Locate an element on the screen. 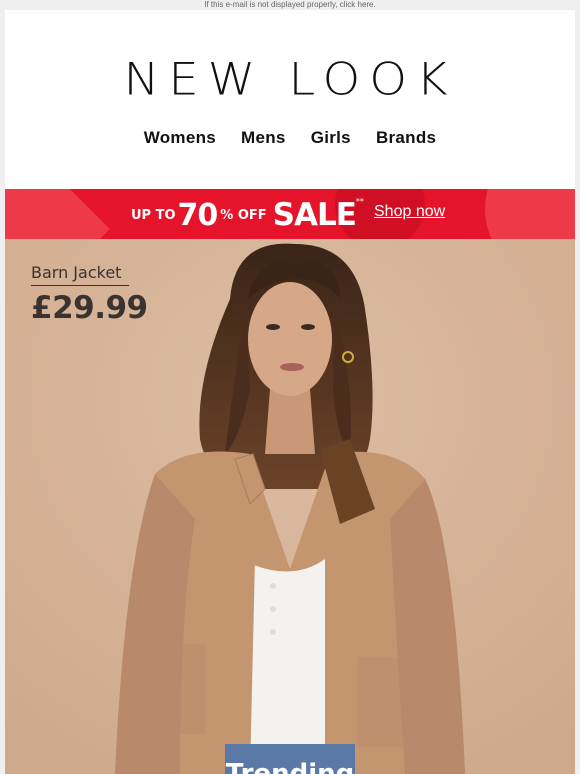  sale-banner: UP TO 70 % OFF SALE ** Shop now is located at coordinates (290, 214).